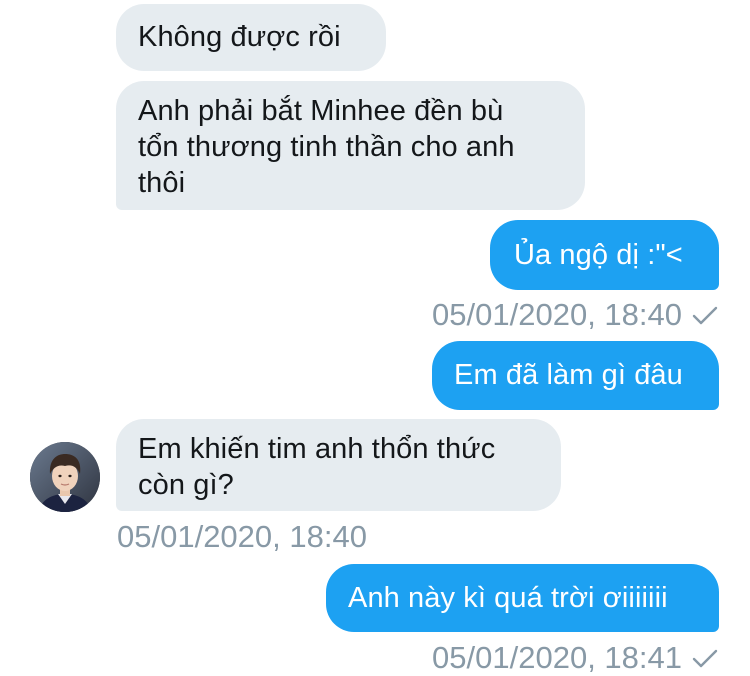  Describe the element at coordinates (239, 37) in the screenshot. I see `message-text: Không được rồi` at that location.